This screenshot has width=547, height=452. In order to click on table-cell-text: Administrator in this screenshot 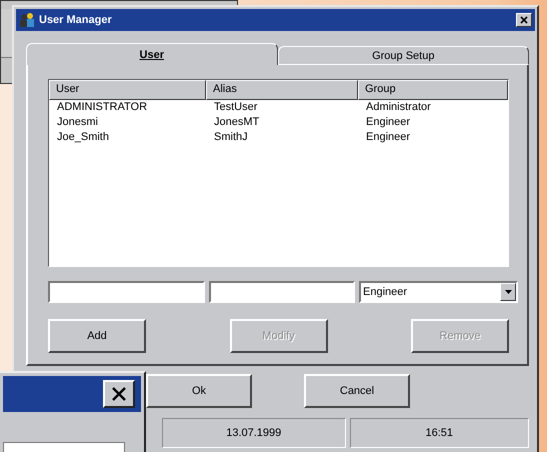, I will do `click(398, 107)`.